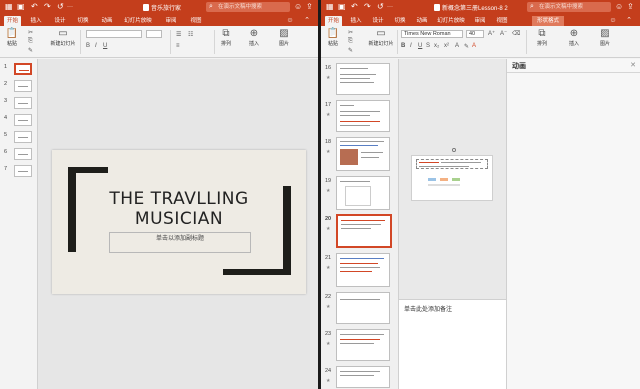  Describe the element at coordinates (474, 46) in the screenshot. I see `font-color-icon: A` at that location.